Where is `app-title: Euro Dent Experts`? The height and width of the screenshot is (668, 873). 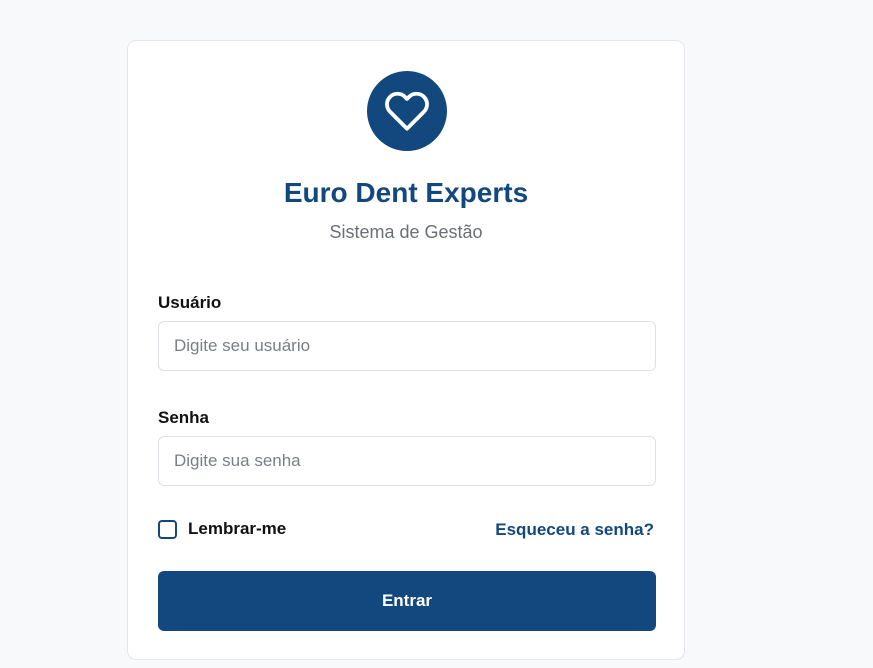
app-title: Euro Dent Experts is located at coordinates (406, 192).